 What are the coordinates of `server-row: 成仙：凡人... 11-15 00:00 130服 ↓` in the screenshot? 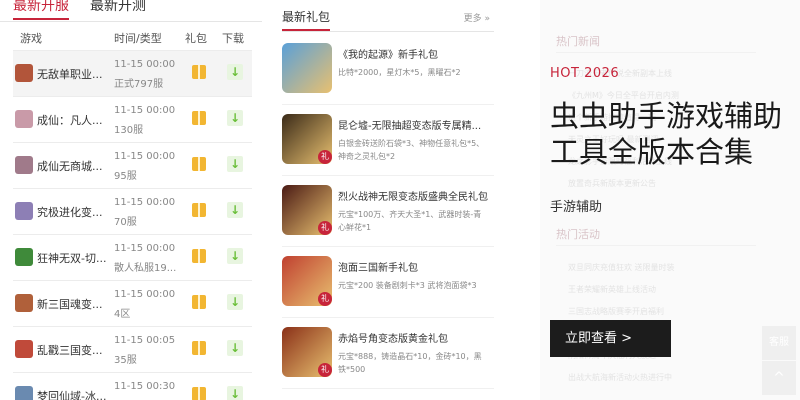 It's located at (132, 119).